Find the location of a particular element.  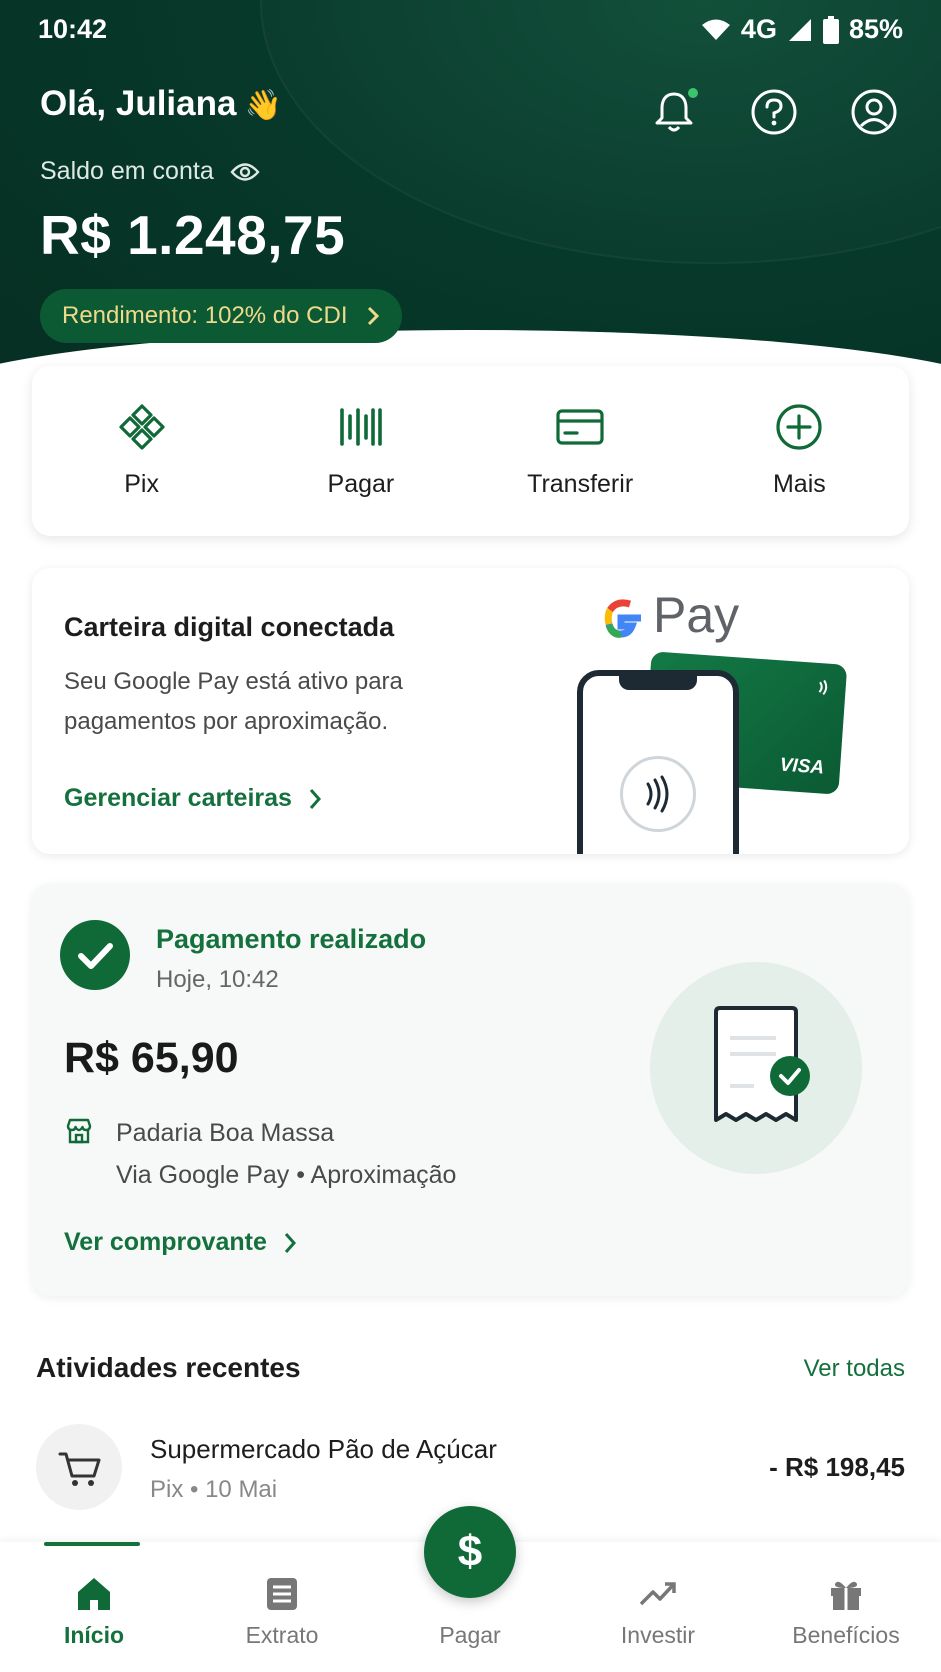

nav-label-investir: Investir is located at coordinates (658, 1635).